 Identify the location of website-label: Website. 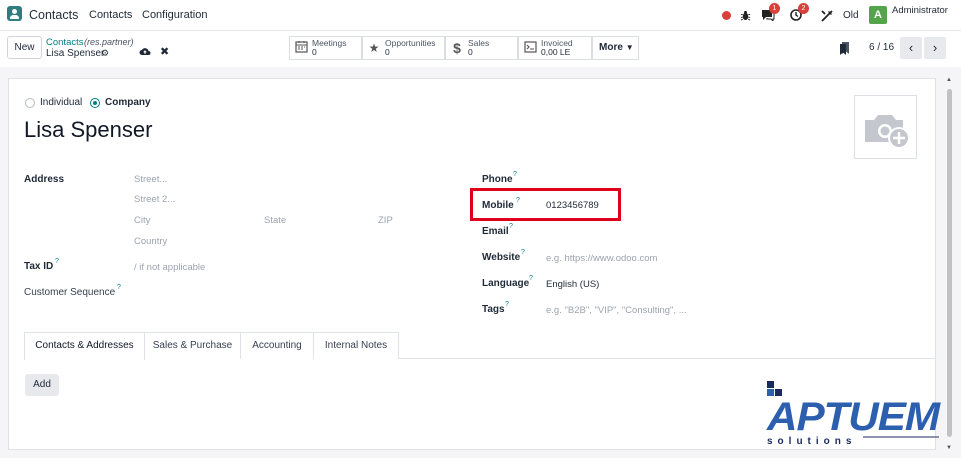
(501, 257).